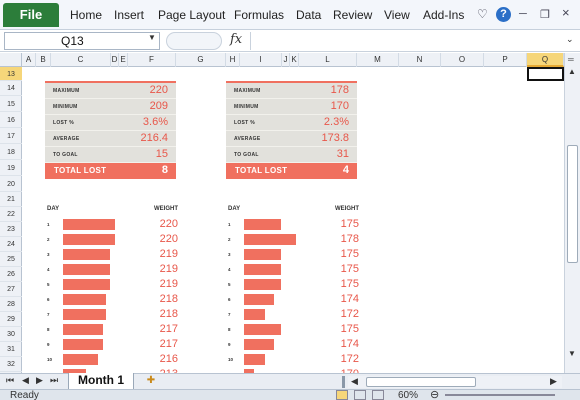 This screenshot has width=580, height=400. What do you see at coordinates (566, 12) in the screenshot?
I see `window-close-icon: ×` at bounding box center [566, 12].